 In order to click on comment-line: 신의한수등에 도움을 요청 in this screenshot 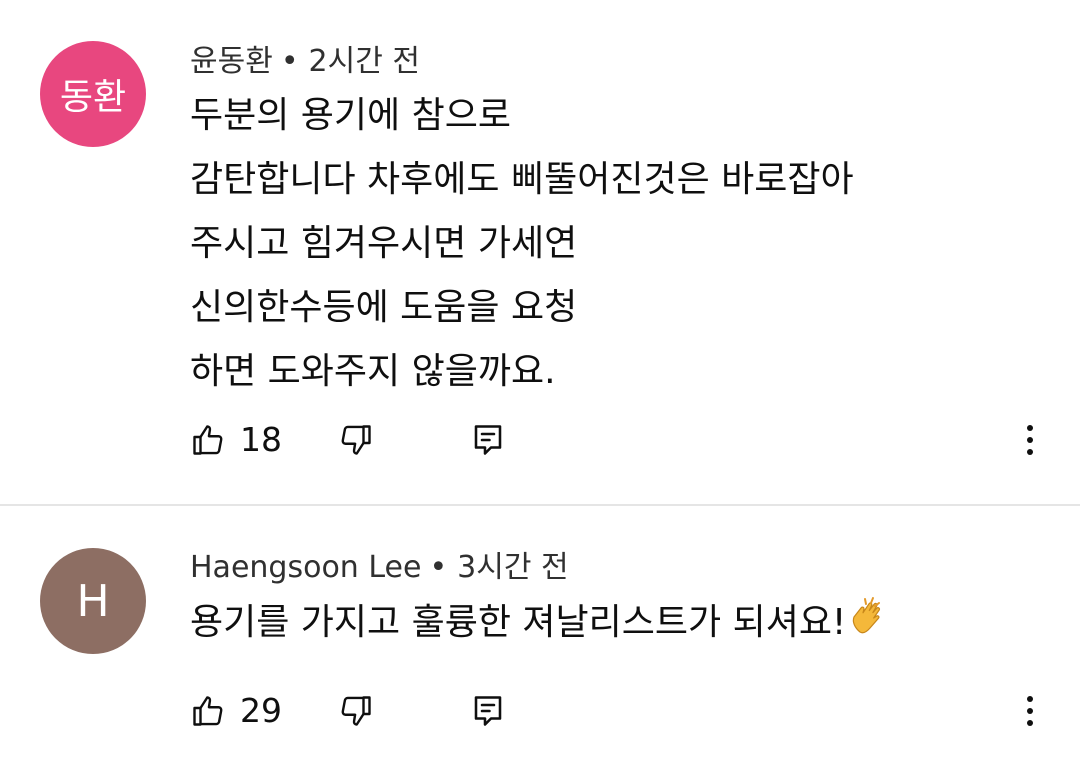, I will do `click(384, 307)`.